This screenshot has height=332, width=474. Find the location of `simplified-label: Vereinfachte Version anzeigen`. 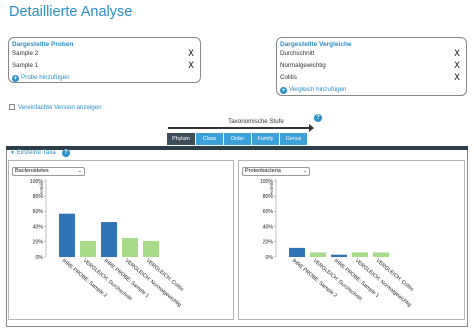

simplified-label: Vereinfachte Version anzeigen is located at coordinates (60, 107).